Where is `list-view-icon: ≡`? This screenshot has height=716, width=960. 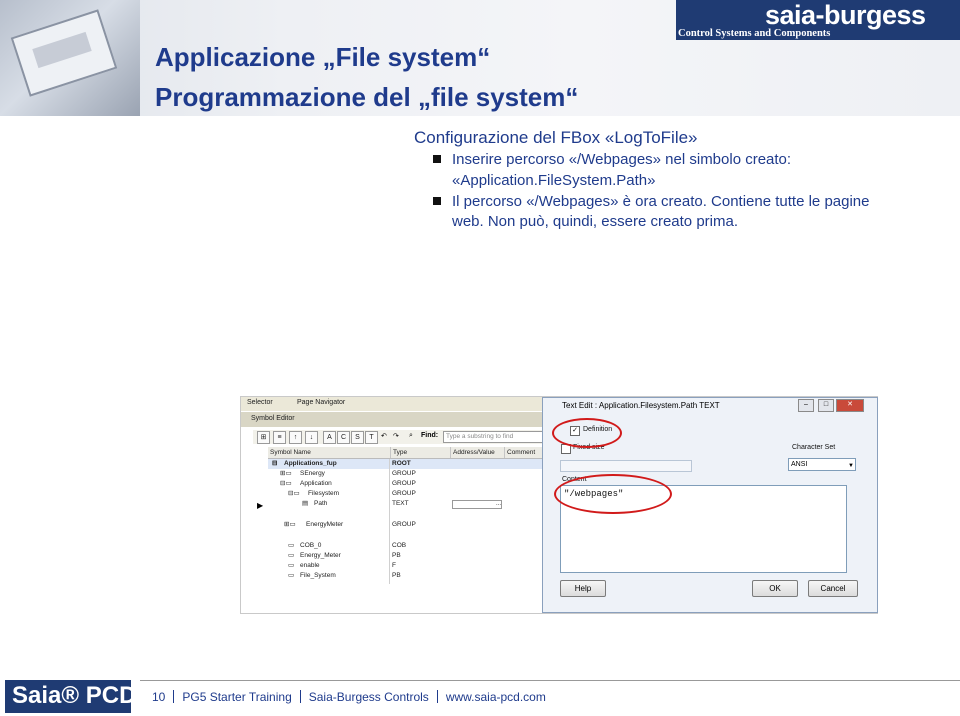
list-view-icon: ≡ is located at coordinates (279, 437).